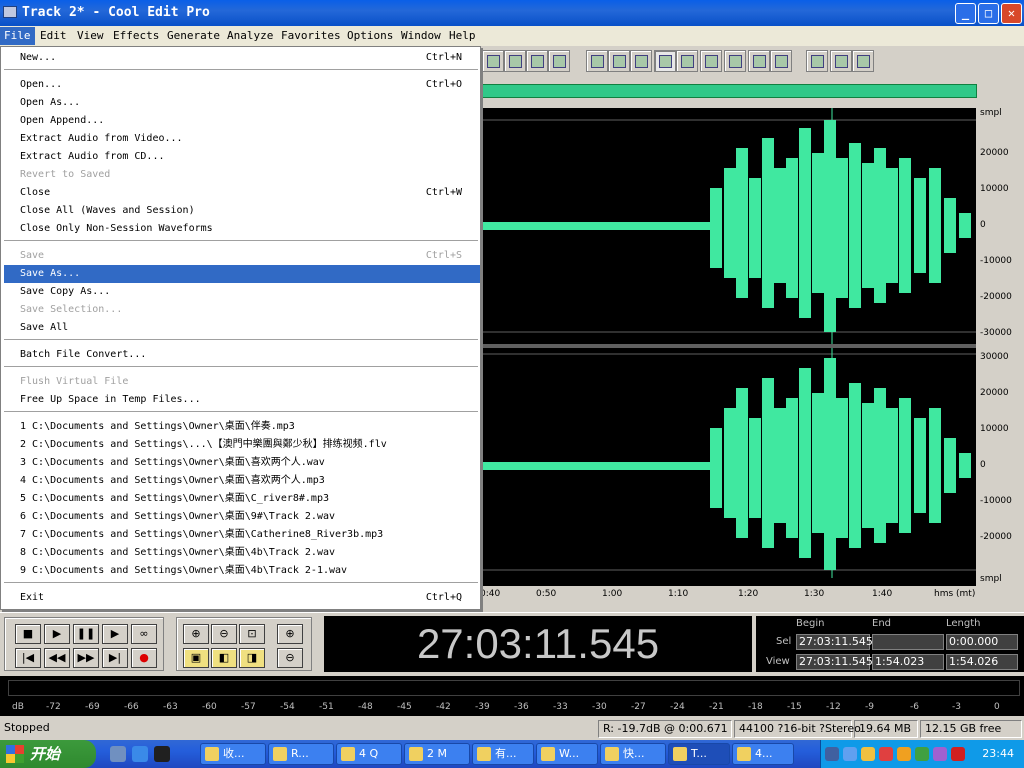 The image size is (1024, 768). Describe the element at coordinates (728, 463) in the screenshot. I see `waveform-channel-right` at that location.